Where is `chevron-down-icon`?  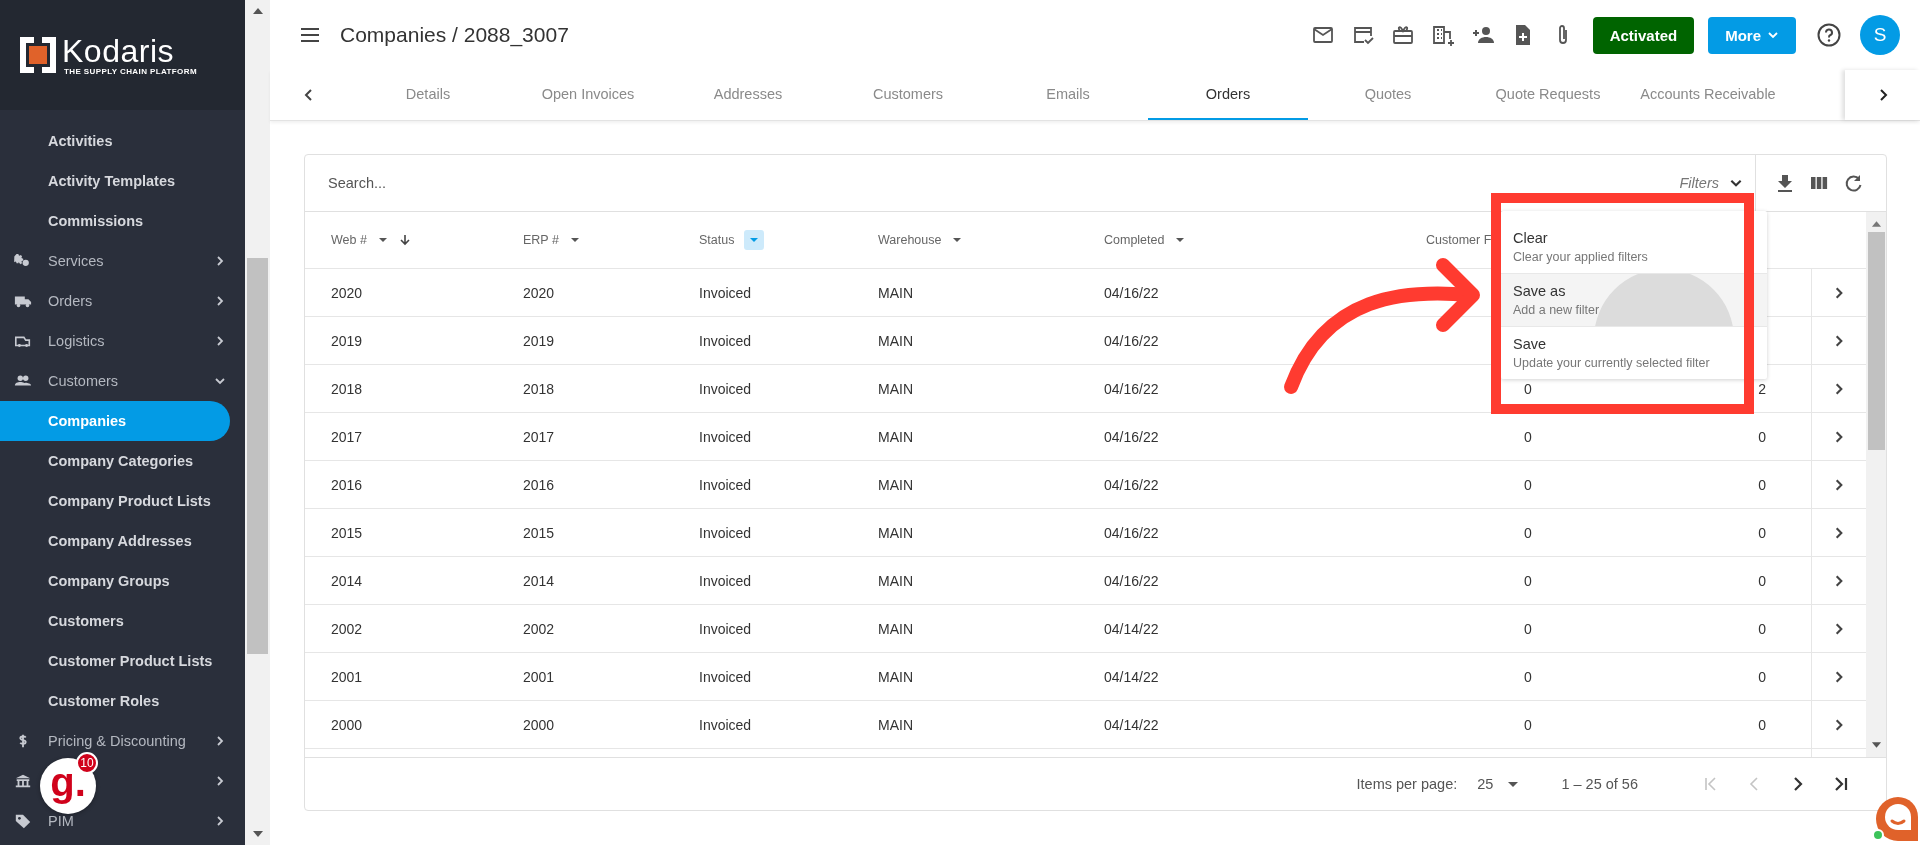 chevron-down-icon is located at coordinates (1773, 35).